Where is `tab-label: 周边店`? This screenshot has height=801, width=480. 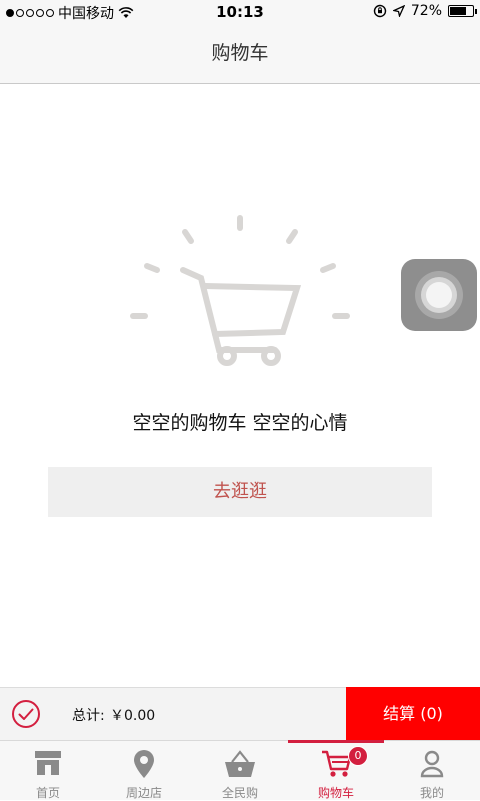
tab-label: 周边店 is located at coordinates (143, 793).